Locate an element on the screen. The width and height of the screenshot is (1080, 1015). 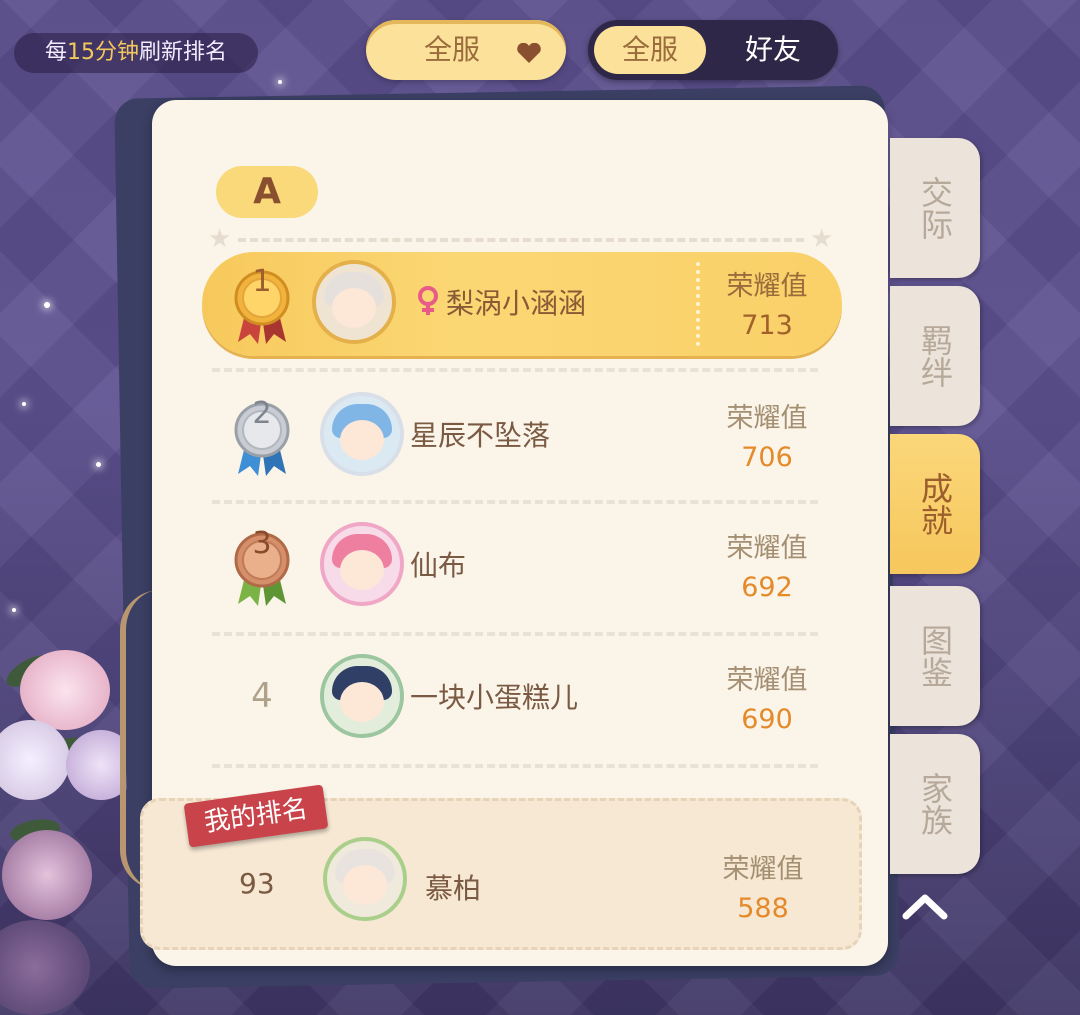
player-name: 梨涡小涵涵 is located at coordinates (516, 303).